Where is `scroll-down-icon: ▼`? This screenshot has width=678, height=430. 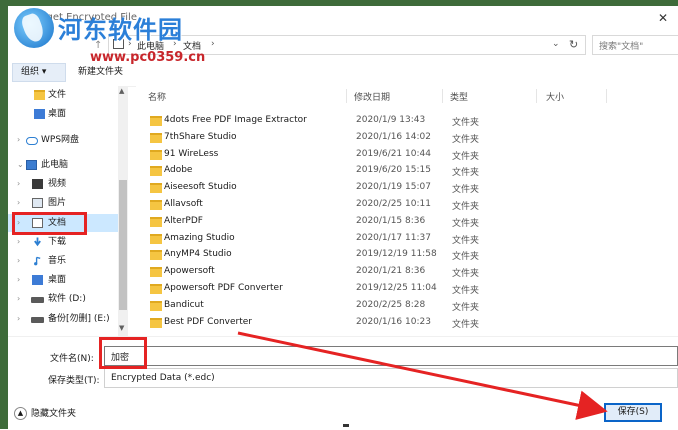
scroll-down-icon: ▼ is located at coordinates (121, 328).